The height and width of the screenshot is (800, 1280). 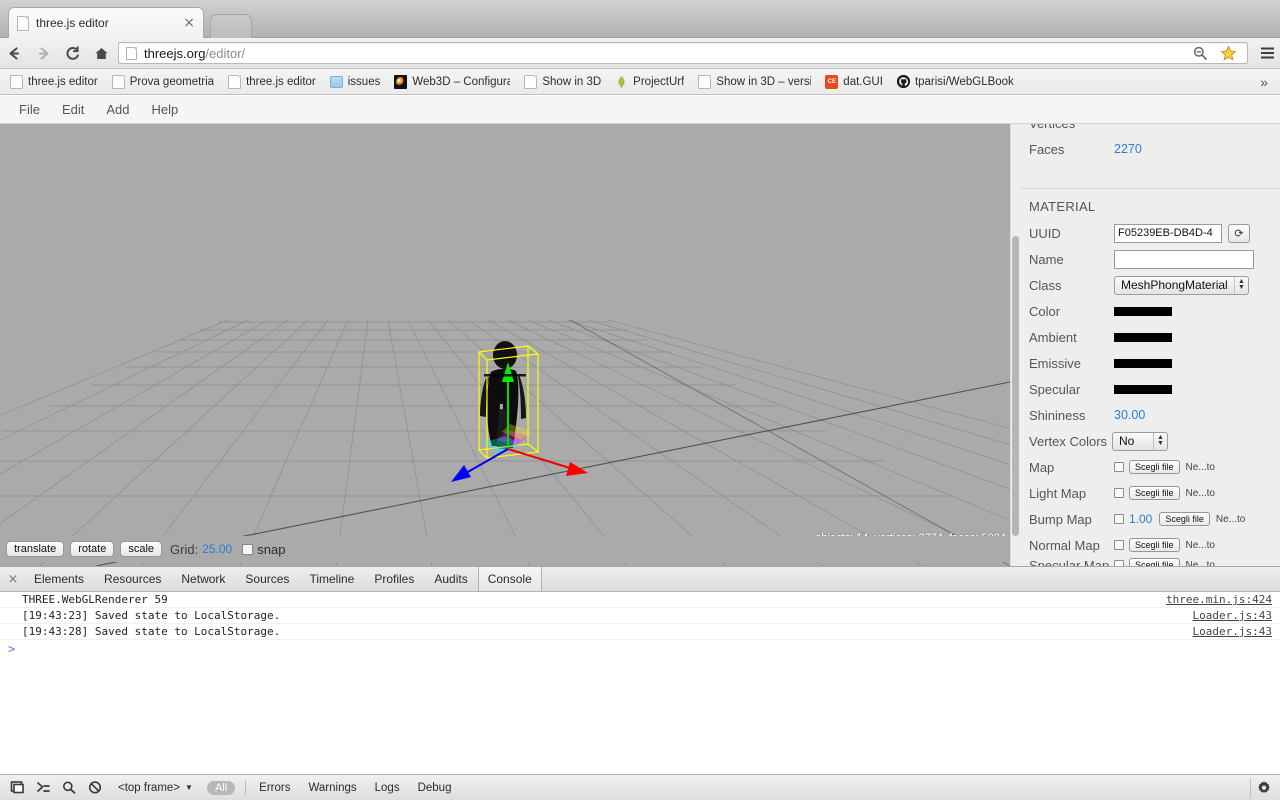 I want to click on devtools-close-icon: ×, so click(x=13, y=579).